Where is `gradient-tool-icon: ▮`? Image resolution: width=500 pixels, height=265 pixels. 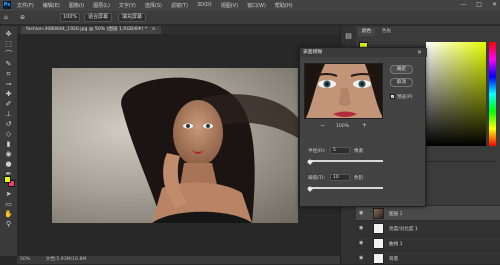
gradient-tool-icon: ▮ is located at coordinates (8, 144).